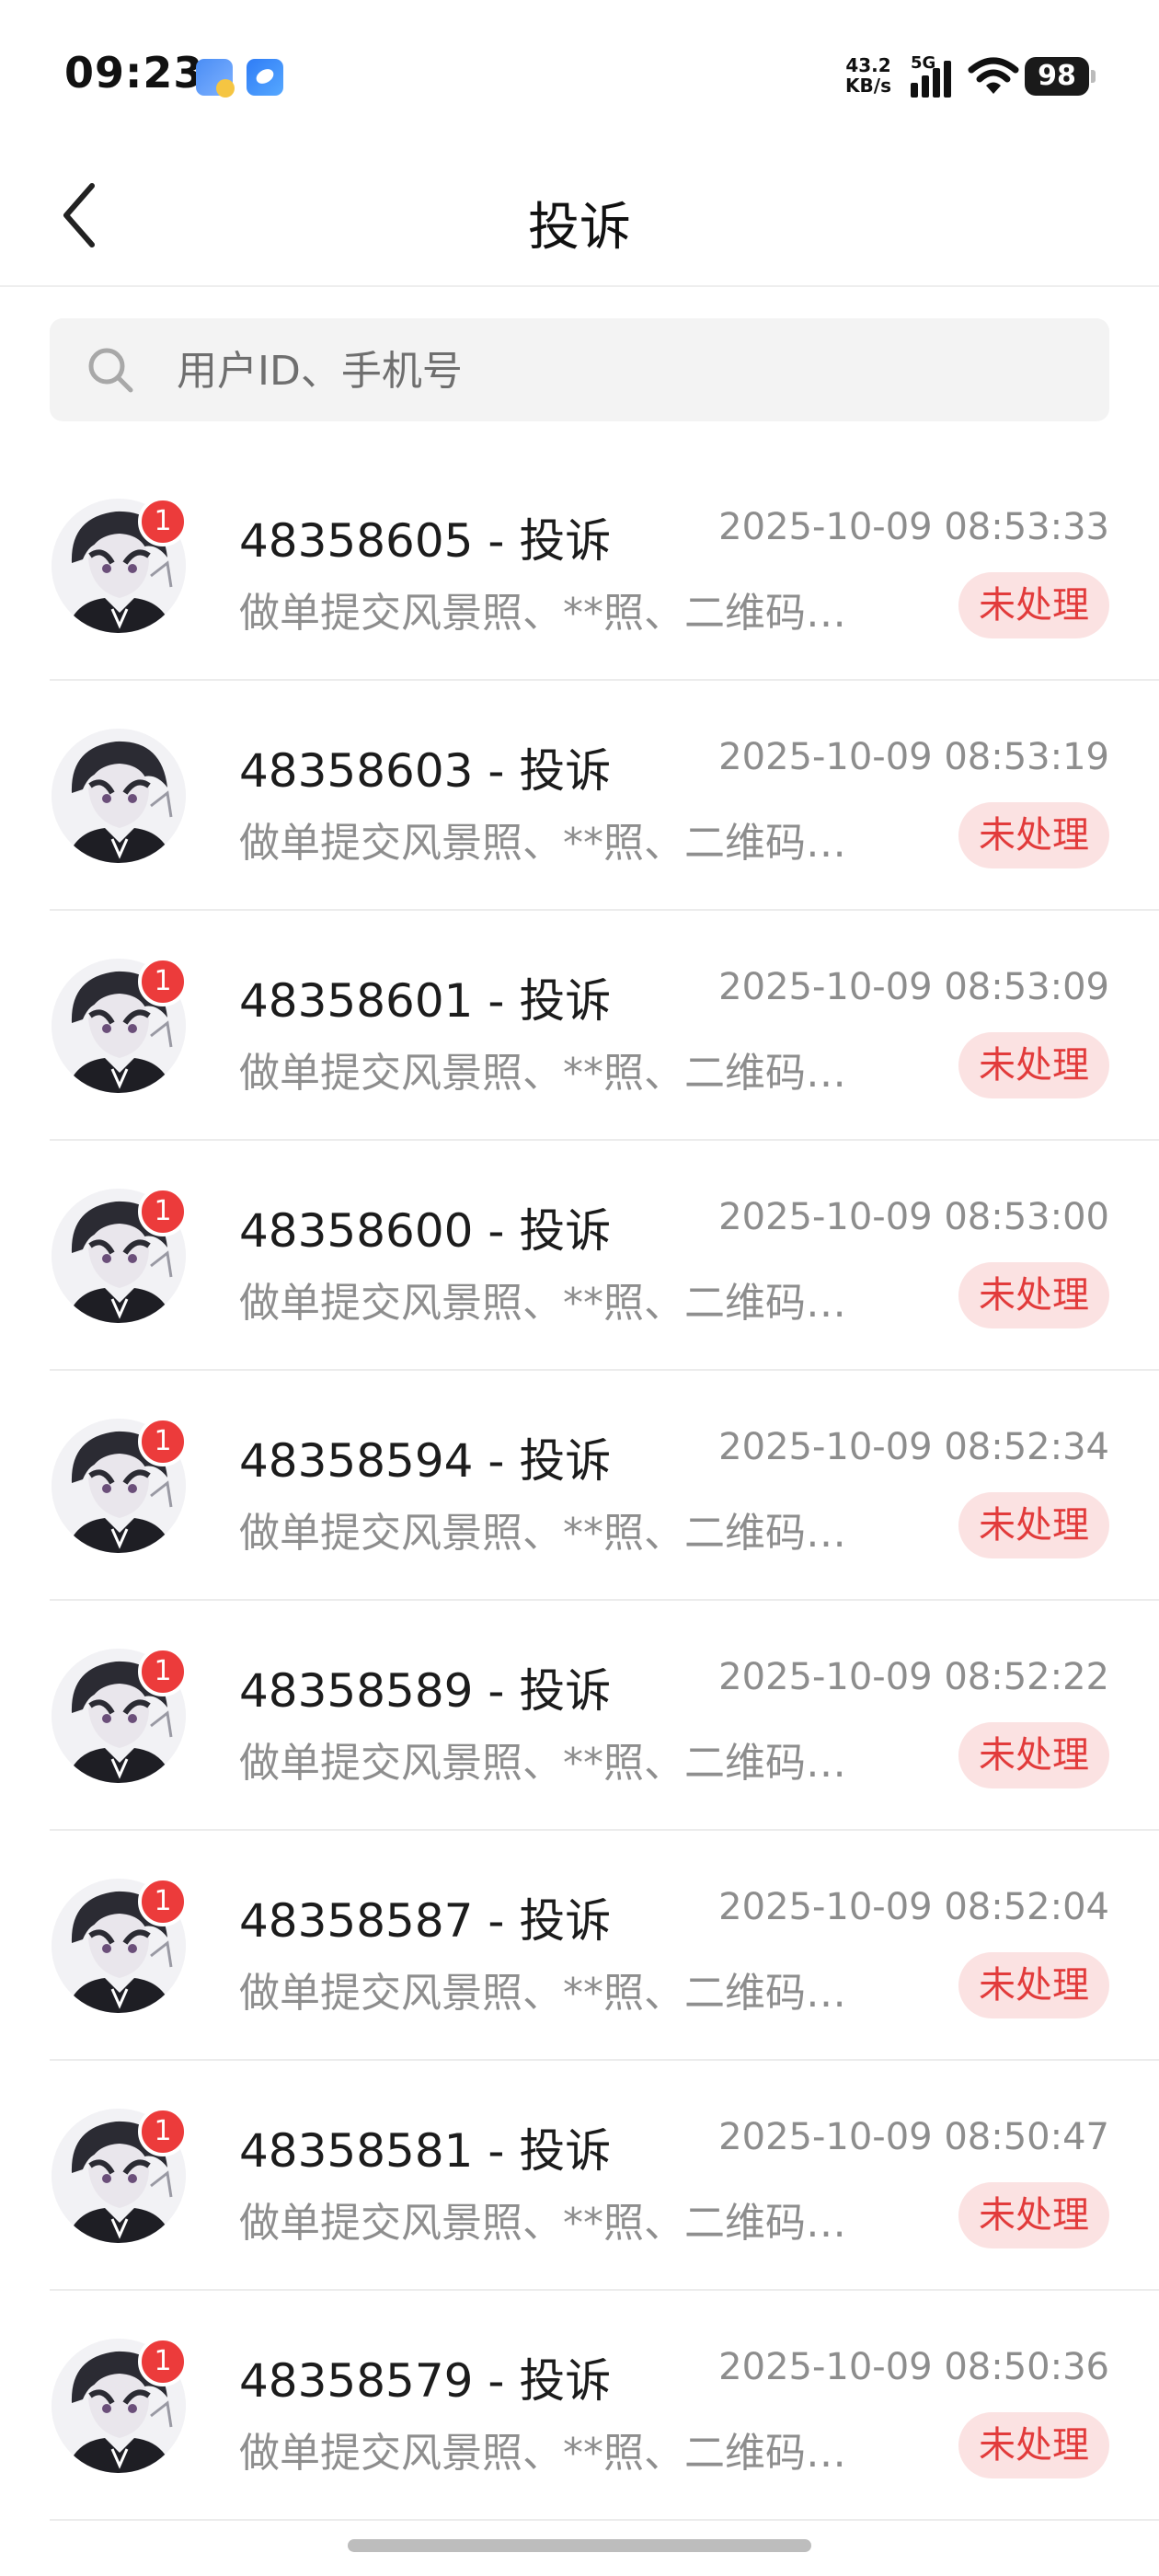  What do you see at coordinates (913, 757) in the screenshot?
I see `complaint-time: 2025-10-09 08:53:19` at bounding box center [913, 757].